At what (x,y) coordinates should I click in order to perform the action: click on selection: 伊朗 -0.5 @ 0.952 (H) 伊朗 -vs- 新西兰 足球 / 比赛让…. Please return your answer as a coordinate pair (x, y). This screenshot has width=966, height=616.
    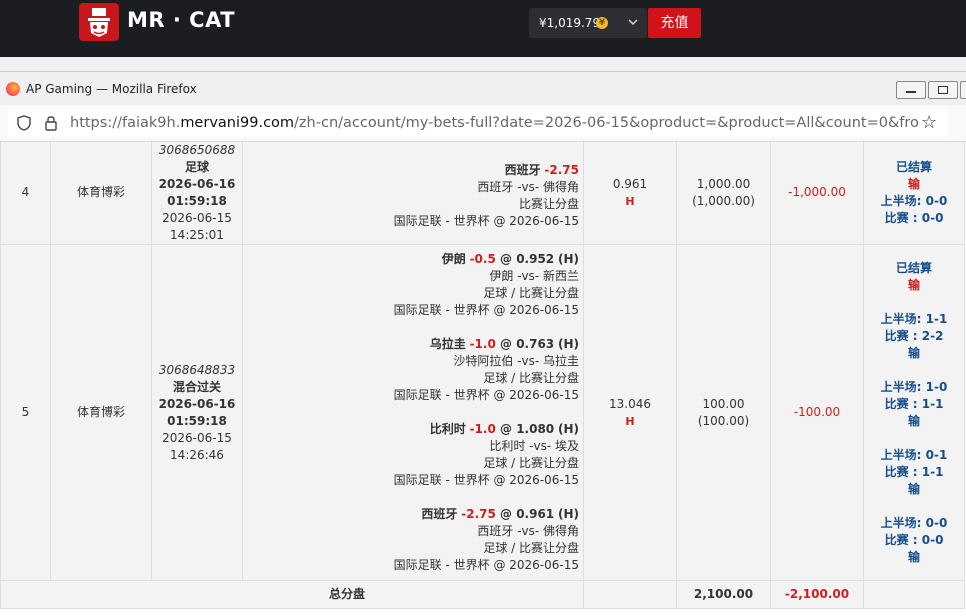
    Looking at the image, I should click on (486, 284).